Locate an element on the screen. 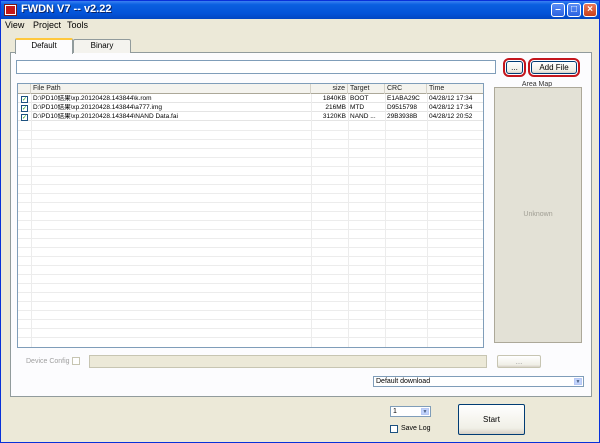  row-size: 1840KB is located at coordinates (334, 98).